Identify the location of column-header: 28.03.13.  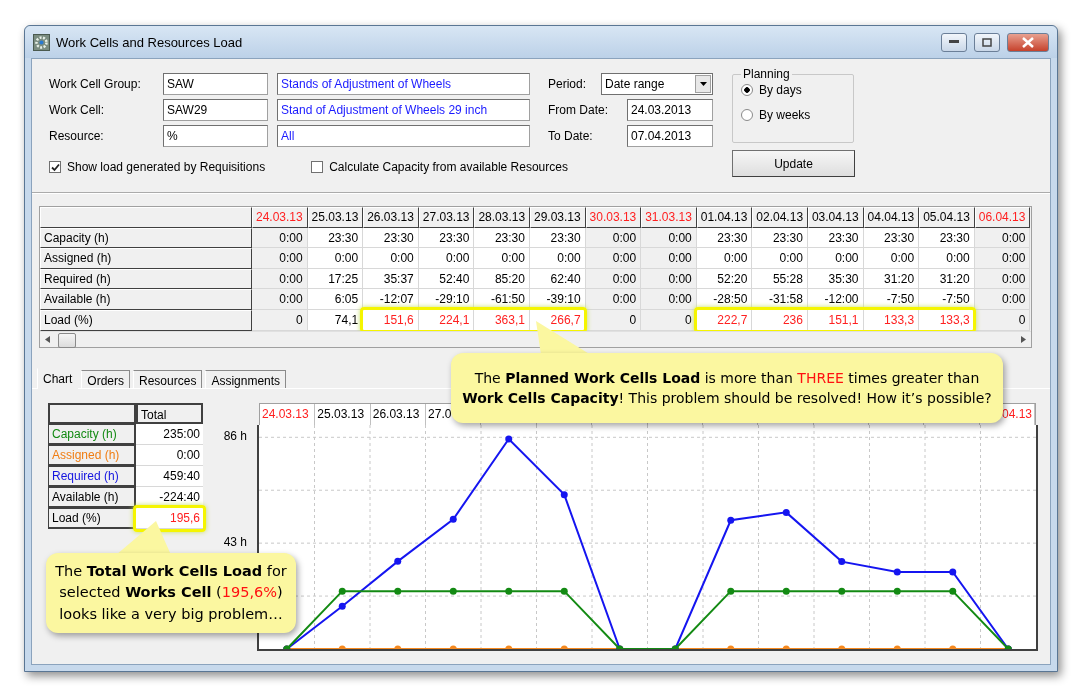
(502, 217).